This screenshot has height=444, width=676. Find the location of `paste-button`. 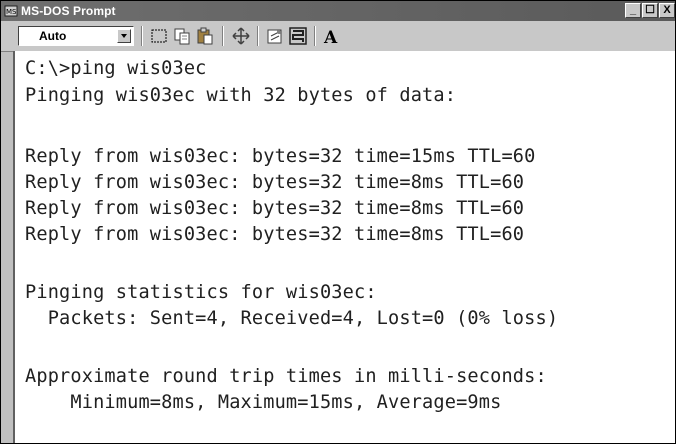

paste-button is located at coordinates (205, 36).